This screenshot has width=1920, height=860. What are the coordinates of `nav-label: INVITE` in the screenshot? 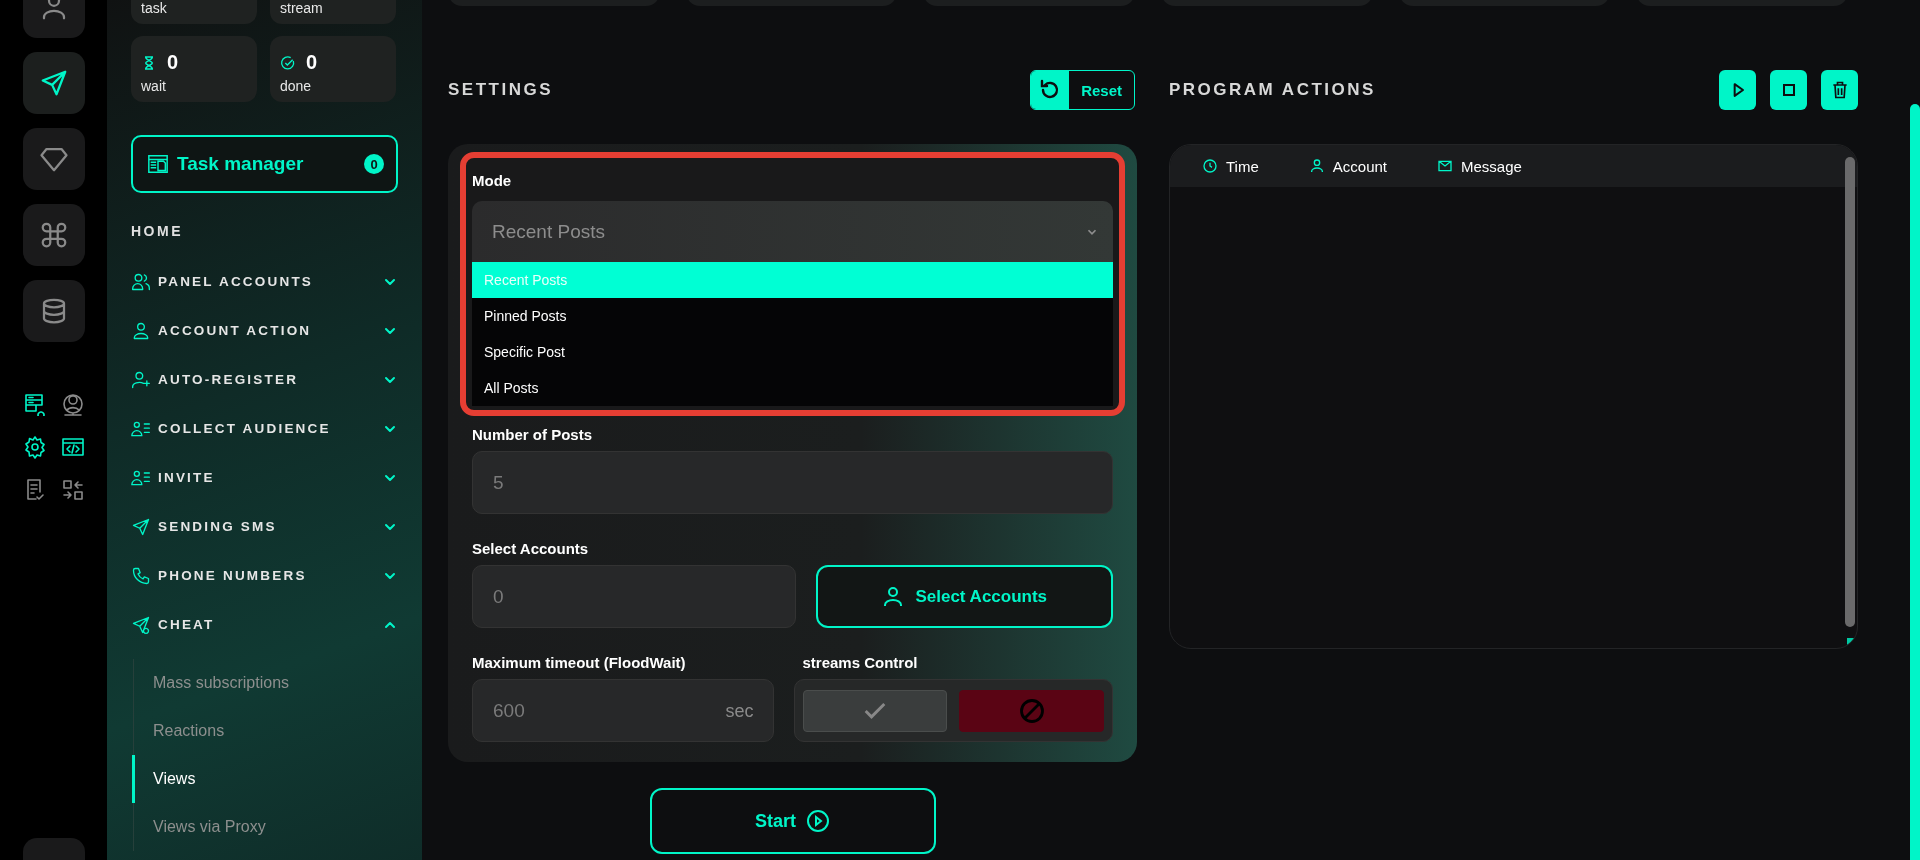 It's located at (187, 477).